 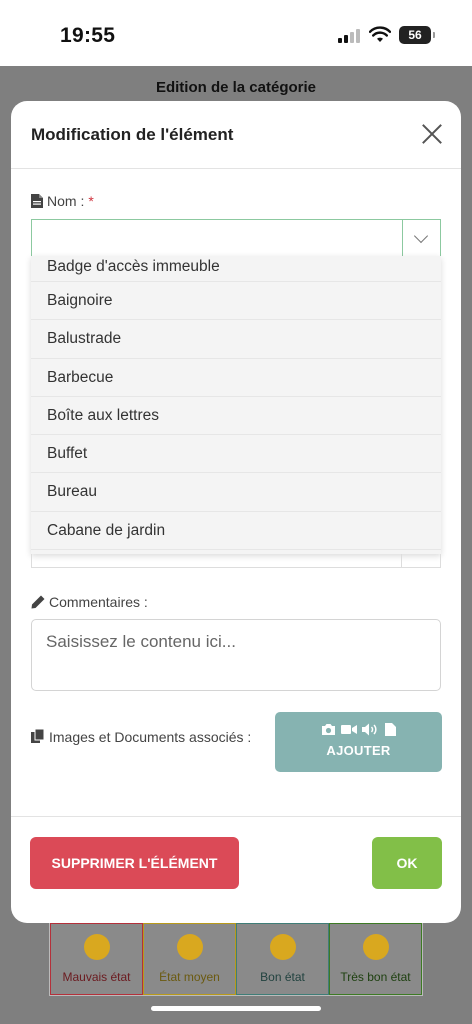 What do you see at coordinates (236, 416) in the screenshot?
I see `dropdown-option: Boîte aux lettres` at bounding box center [236, 416].